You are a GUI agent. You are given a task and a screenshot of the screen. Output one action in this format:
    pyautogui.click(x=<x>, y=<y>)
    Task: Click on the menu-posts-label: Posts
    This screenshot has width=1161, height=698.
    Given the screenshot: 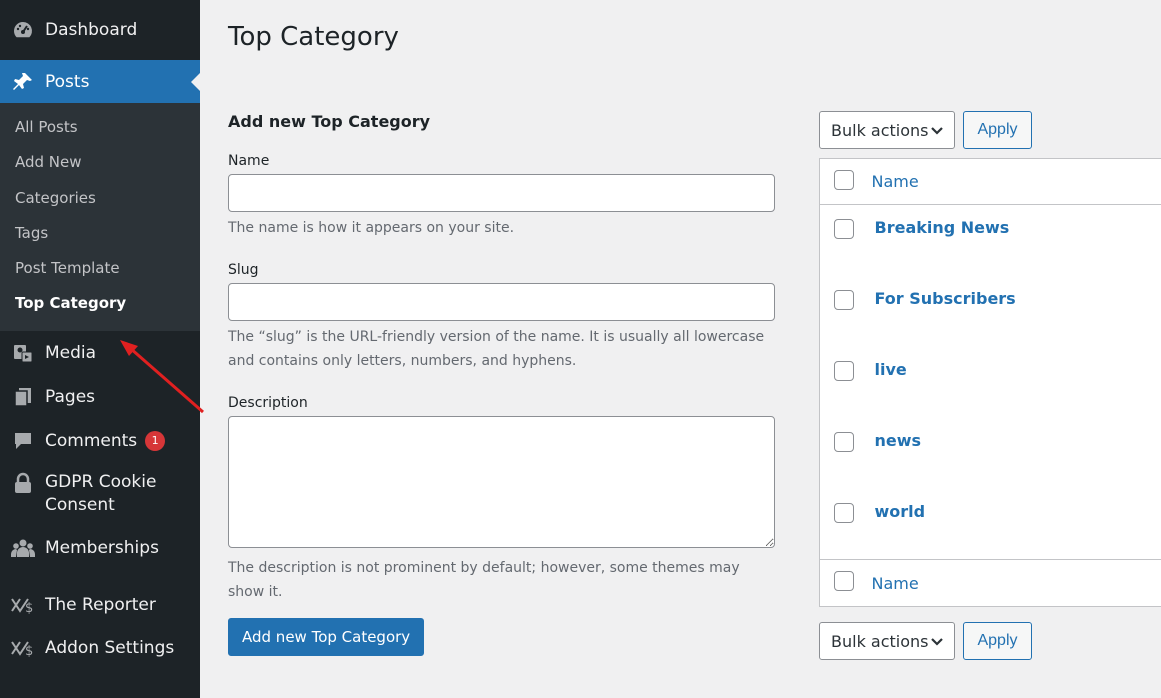 What is the action you would take?
    pyautogui.click(x=67, y=81)
    